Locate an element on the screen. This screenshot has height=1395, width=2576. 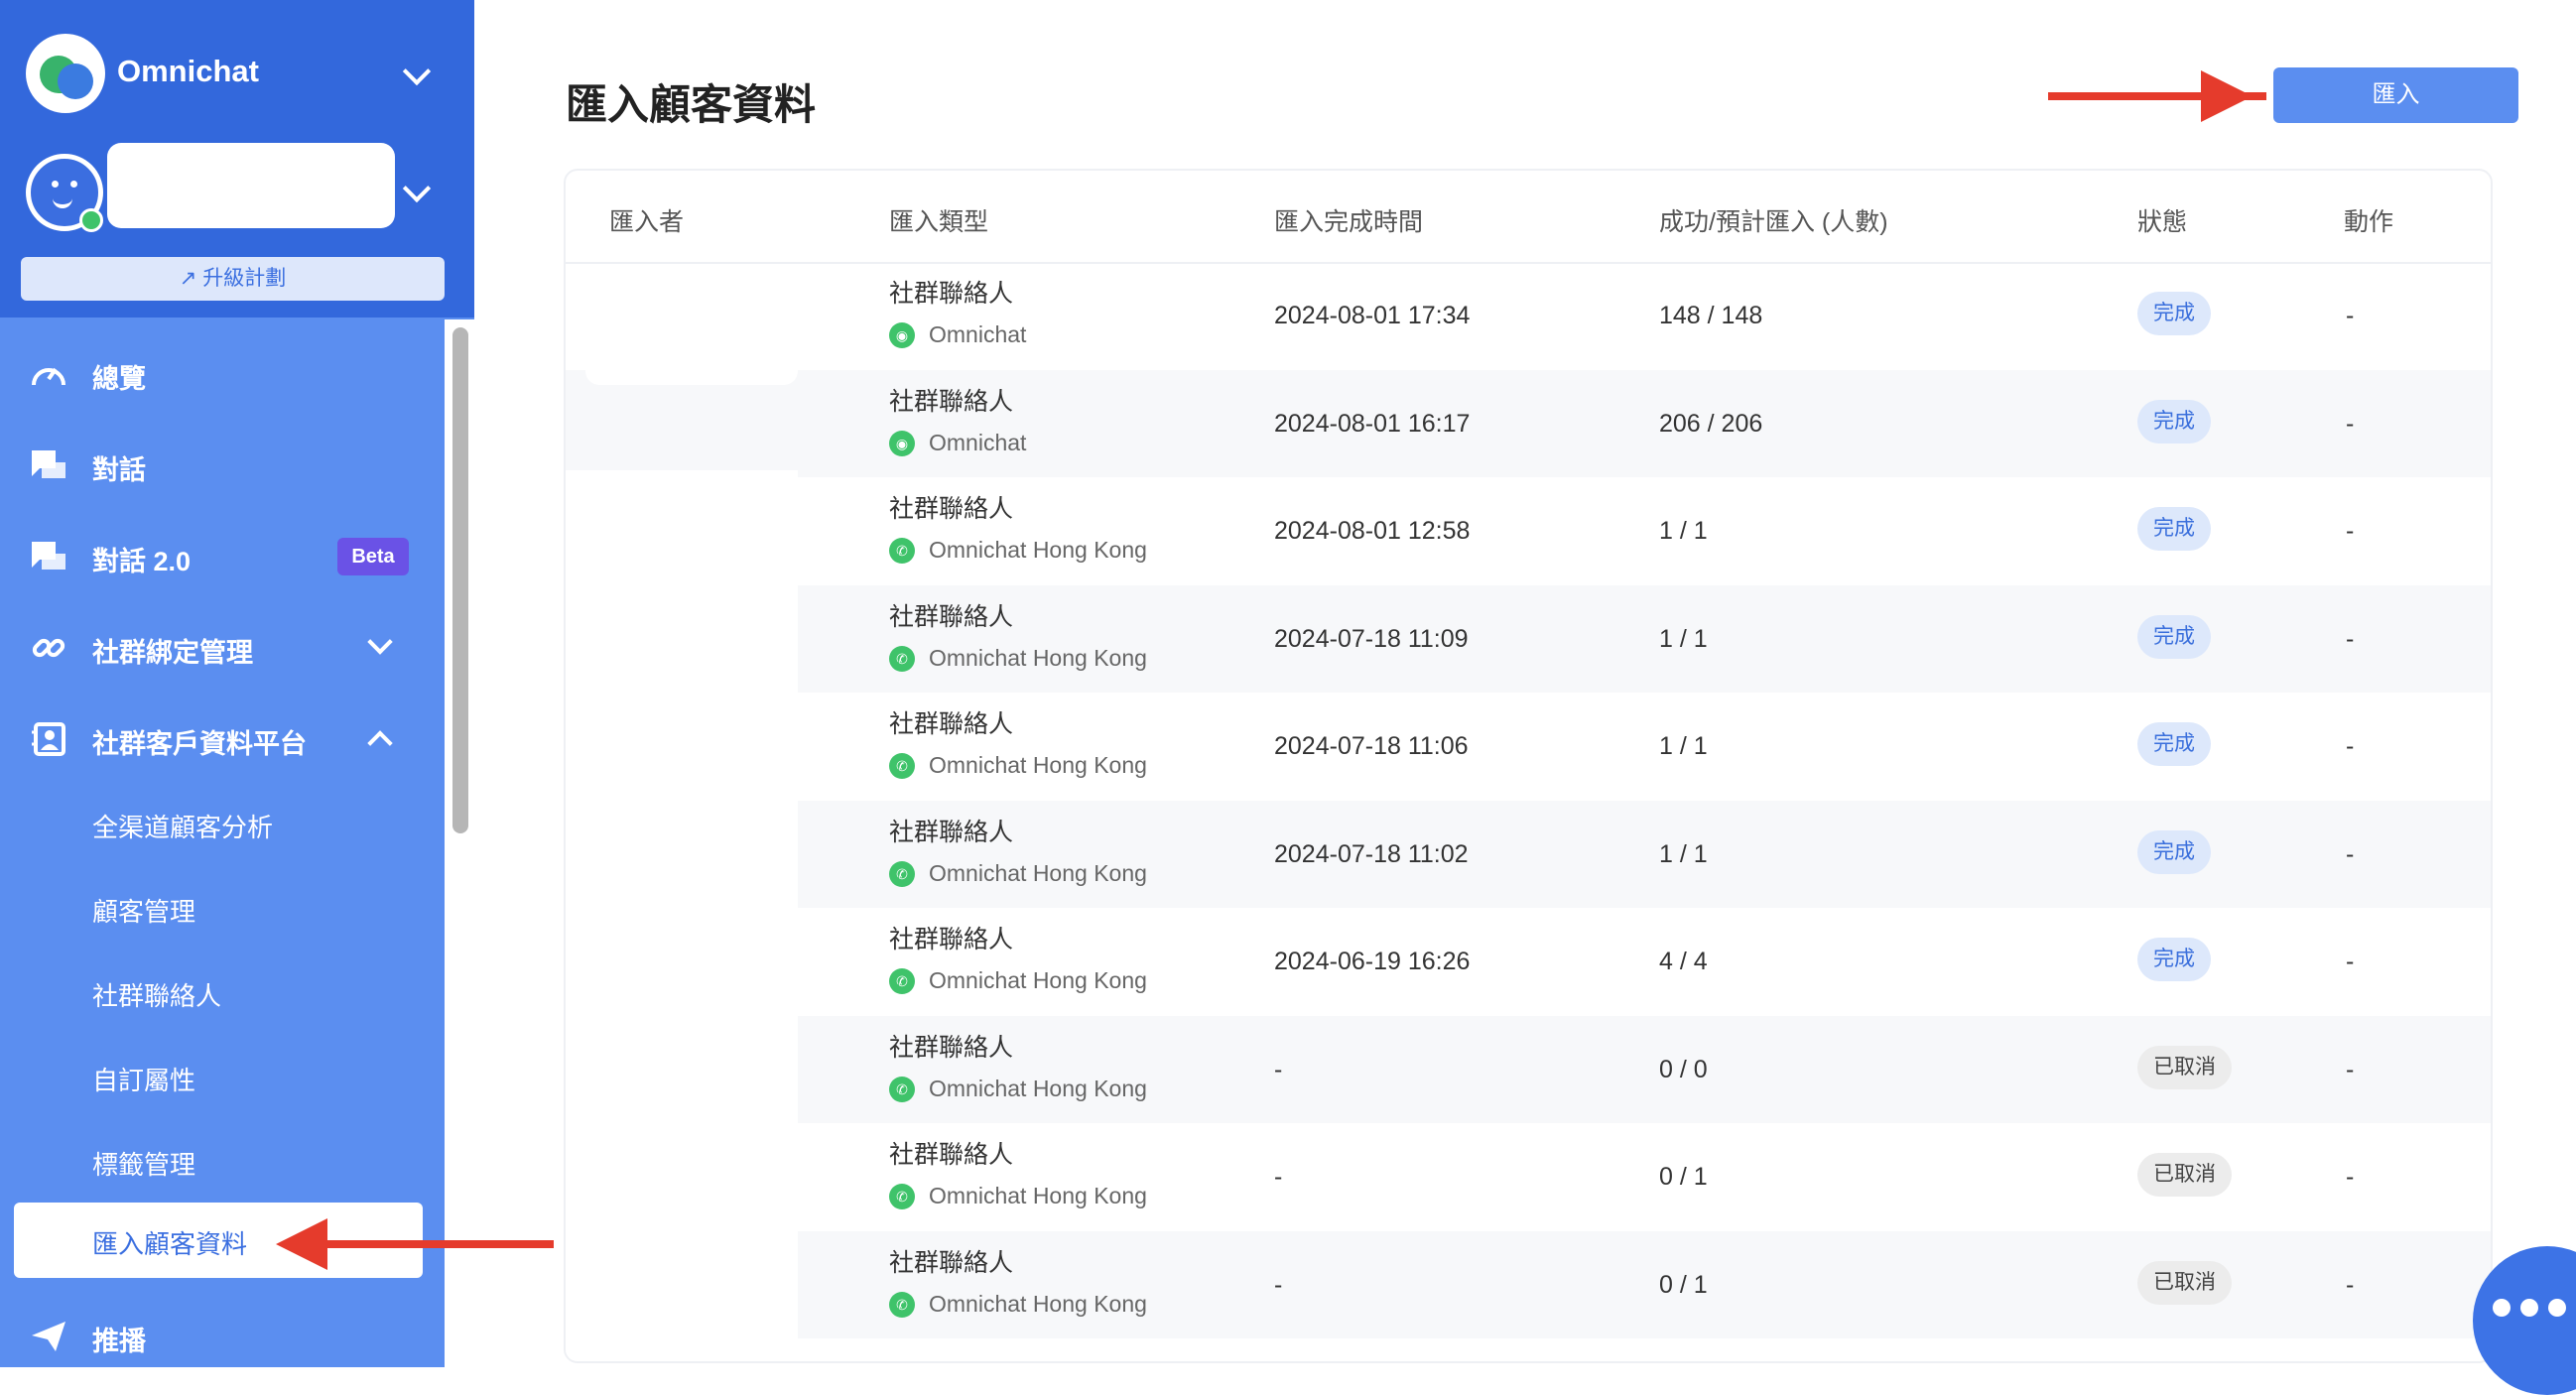
sidebar-item-label: 社群客戶資料平台 is located at coordinates (200, 744).